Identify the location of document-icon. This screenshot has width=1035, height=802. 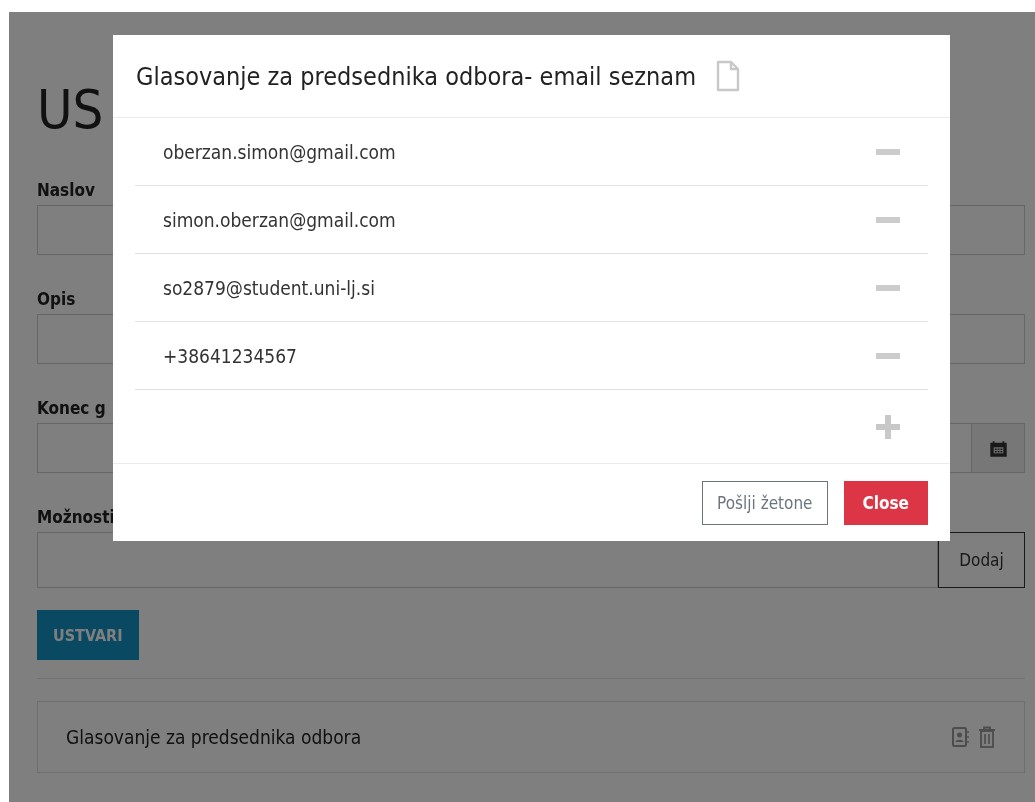
(728, 76).